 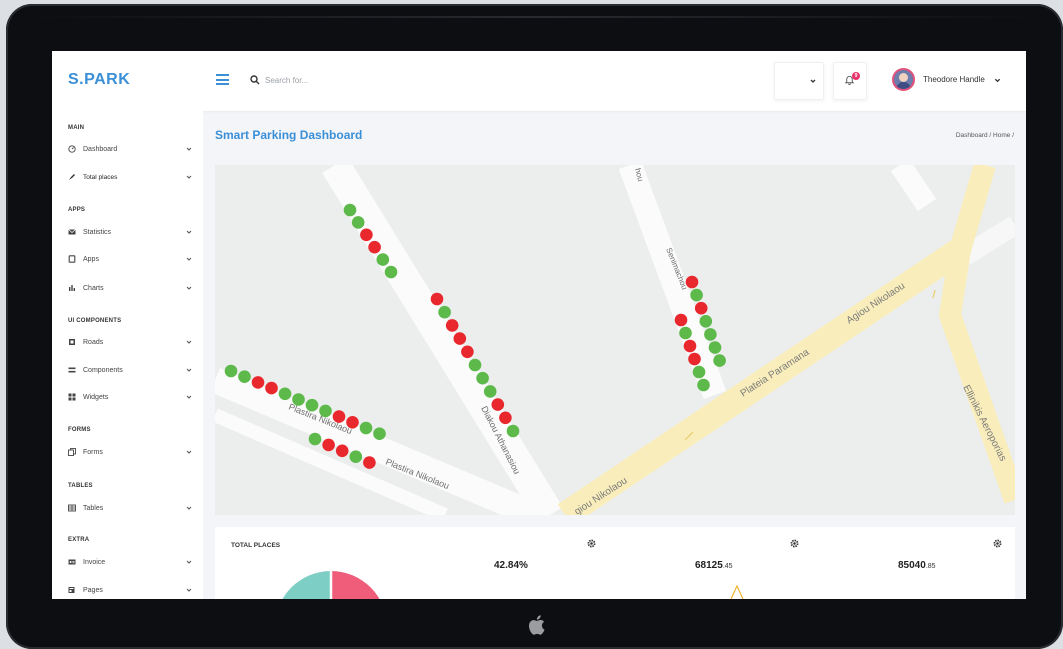 I want to click on tablet-icon, so click(x=72, y=259).